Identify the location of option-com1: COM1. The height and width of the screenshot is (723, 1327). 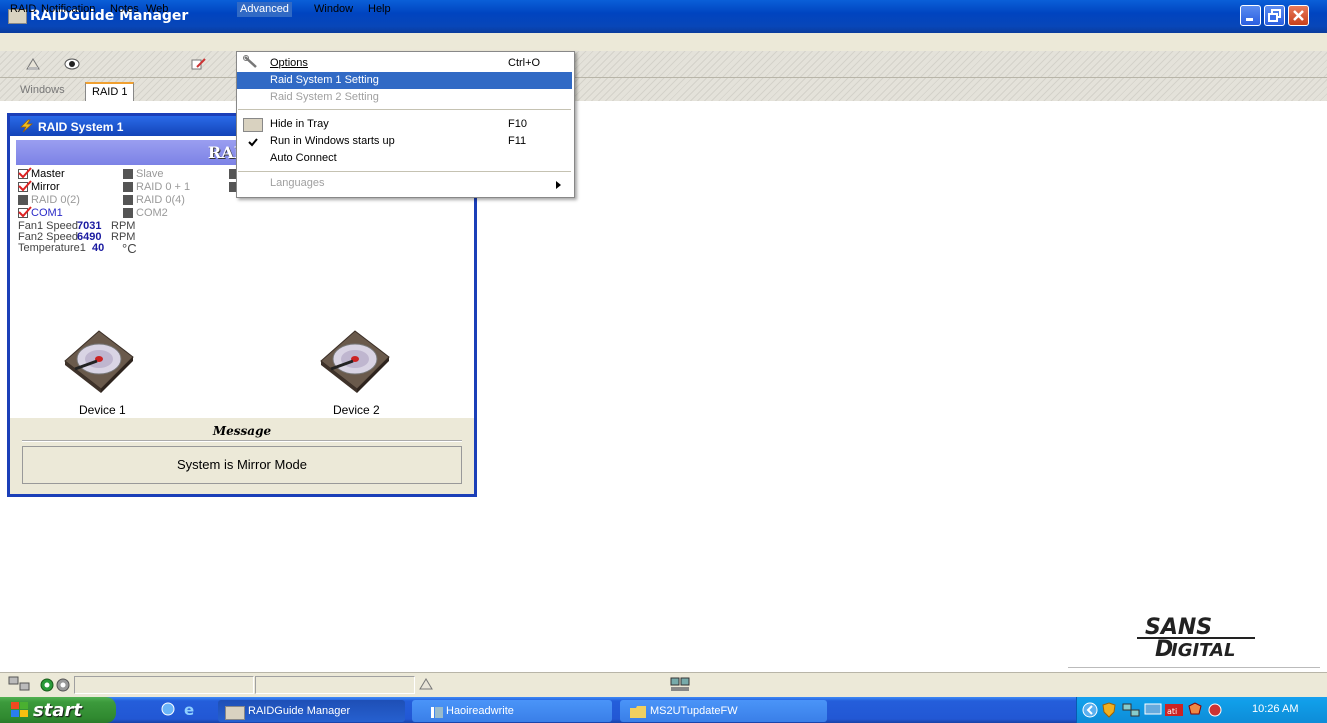
(40, 212).